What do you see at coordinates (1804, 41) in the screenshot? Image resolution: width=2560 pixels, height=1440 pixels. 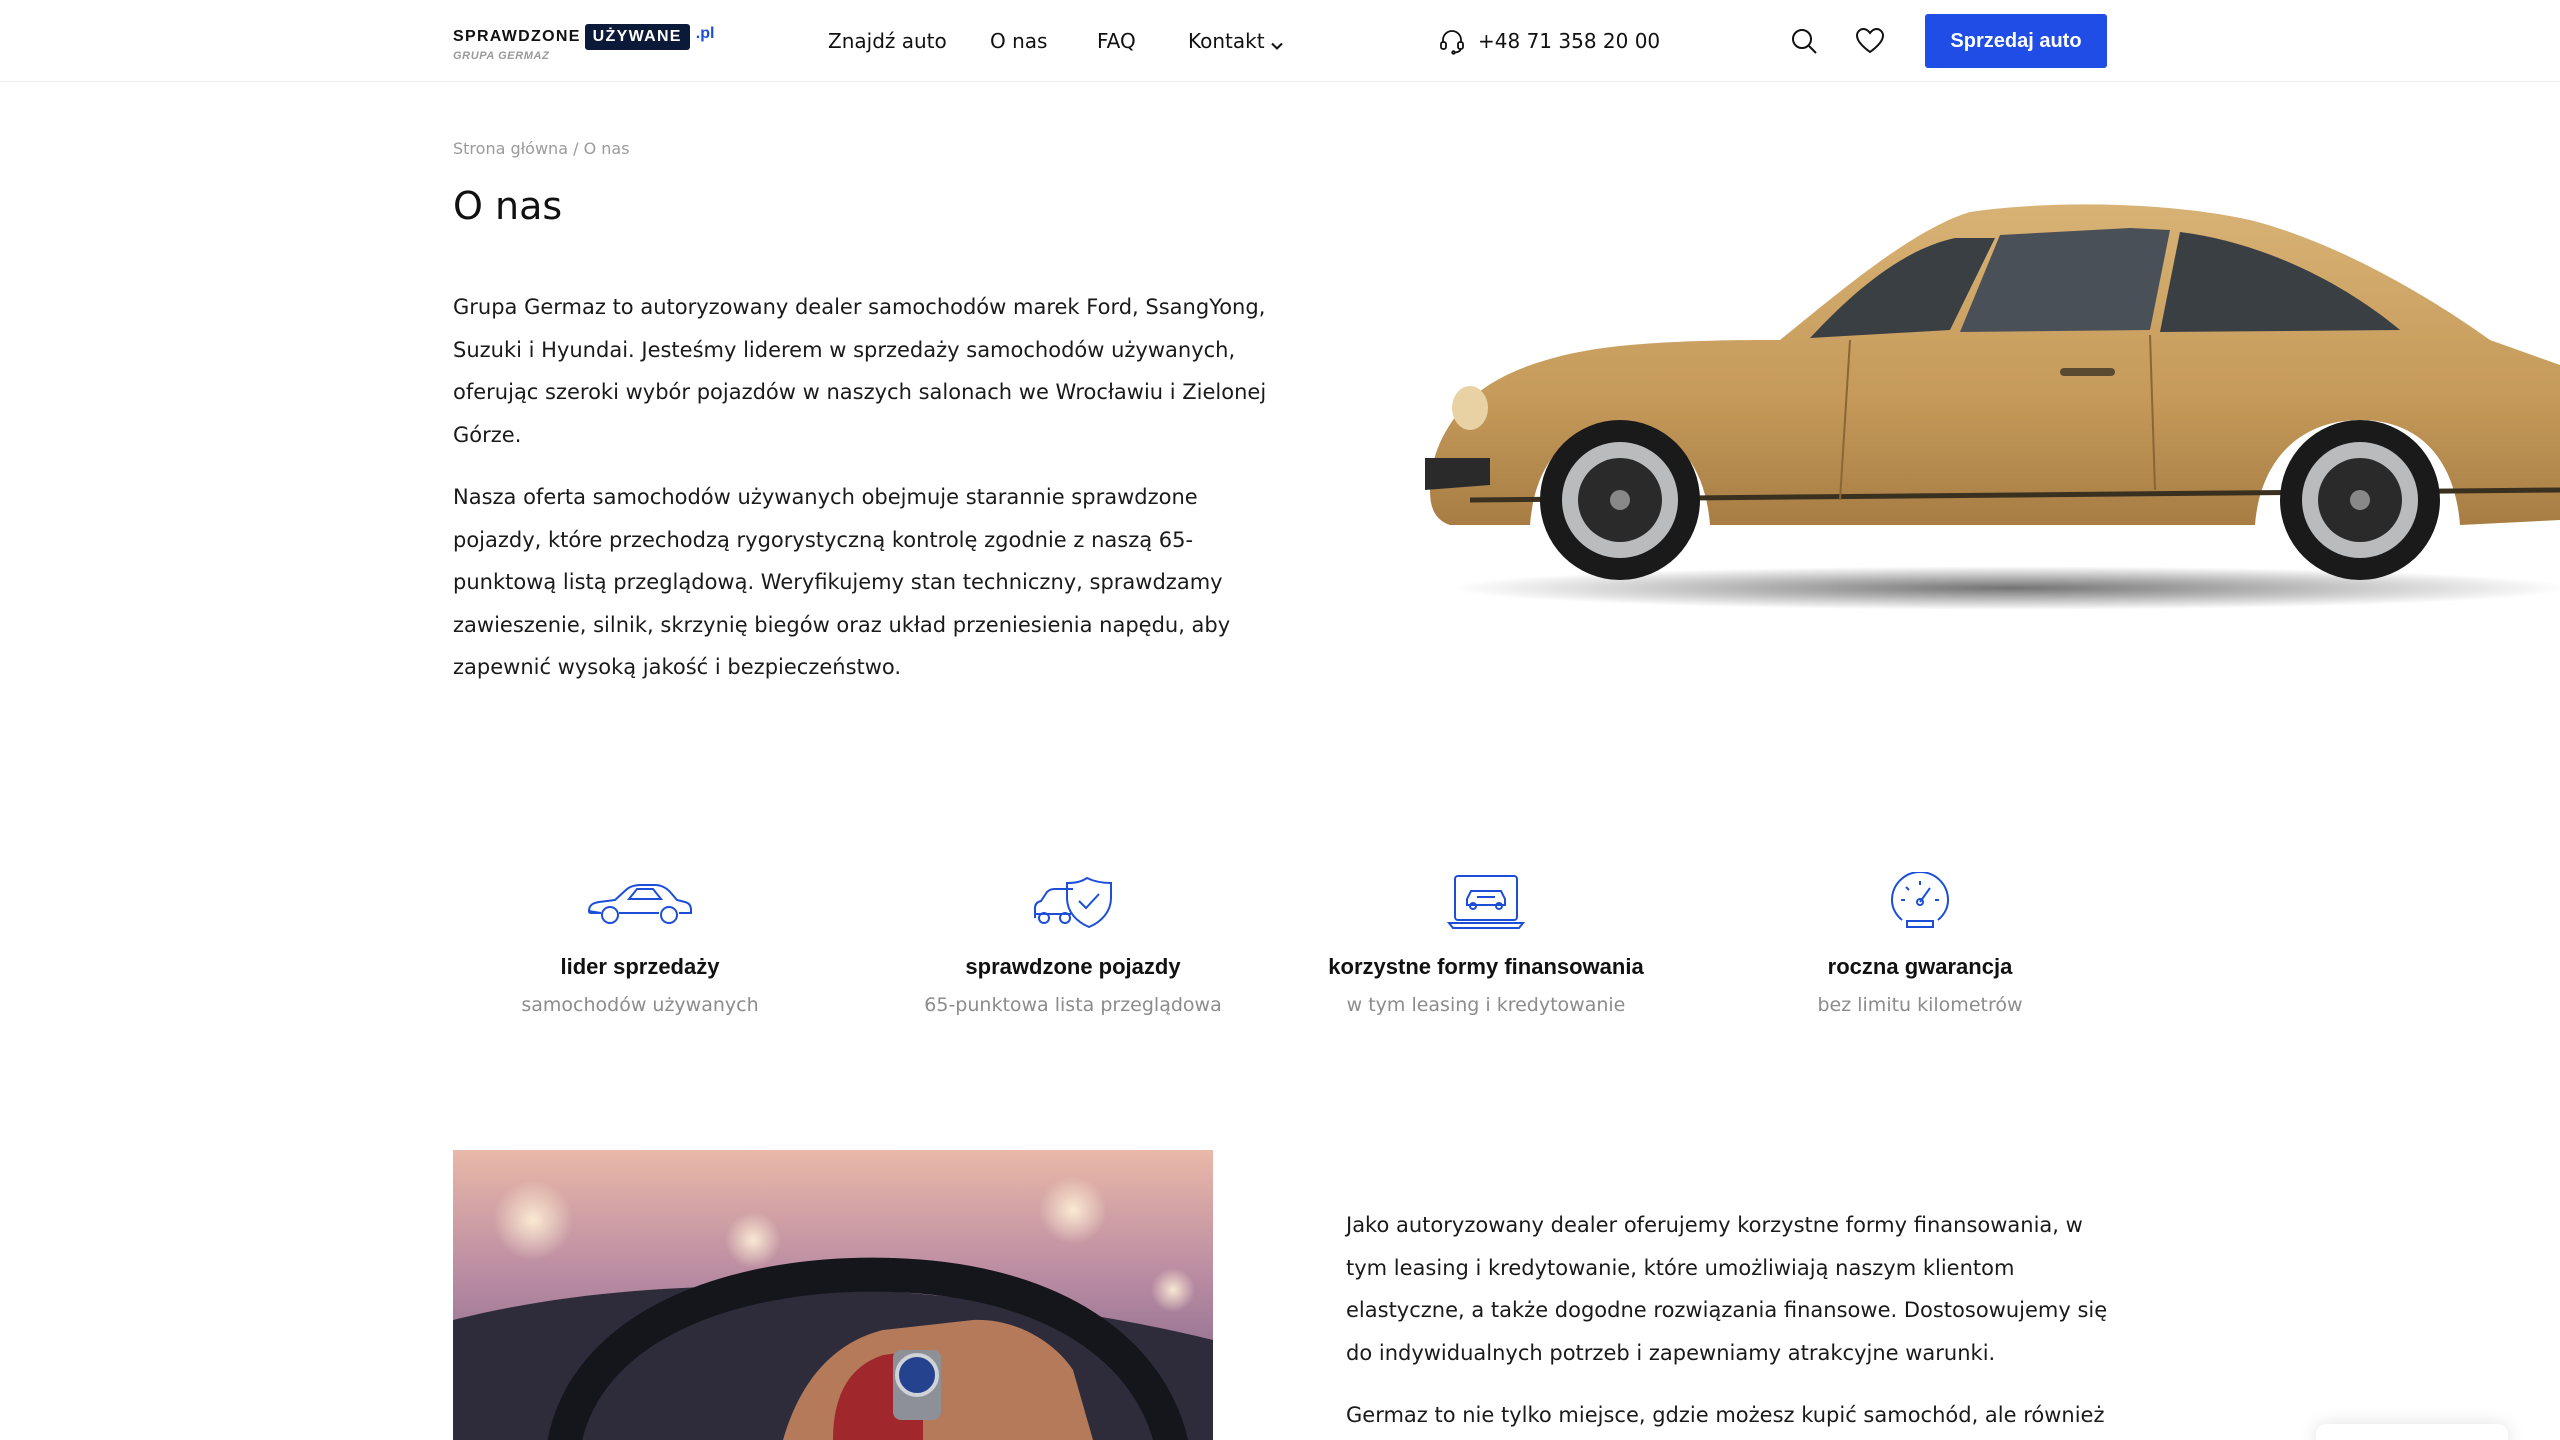 I see `search-icon` at bounding box center [1804, 41].